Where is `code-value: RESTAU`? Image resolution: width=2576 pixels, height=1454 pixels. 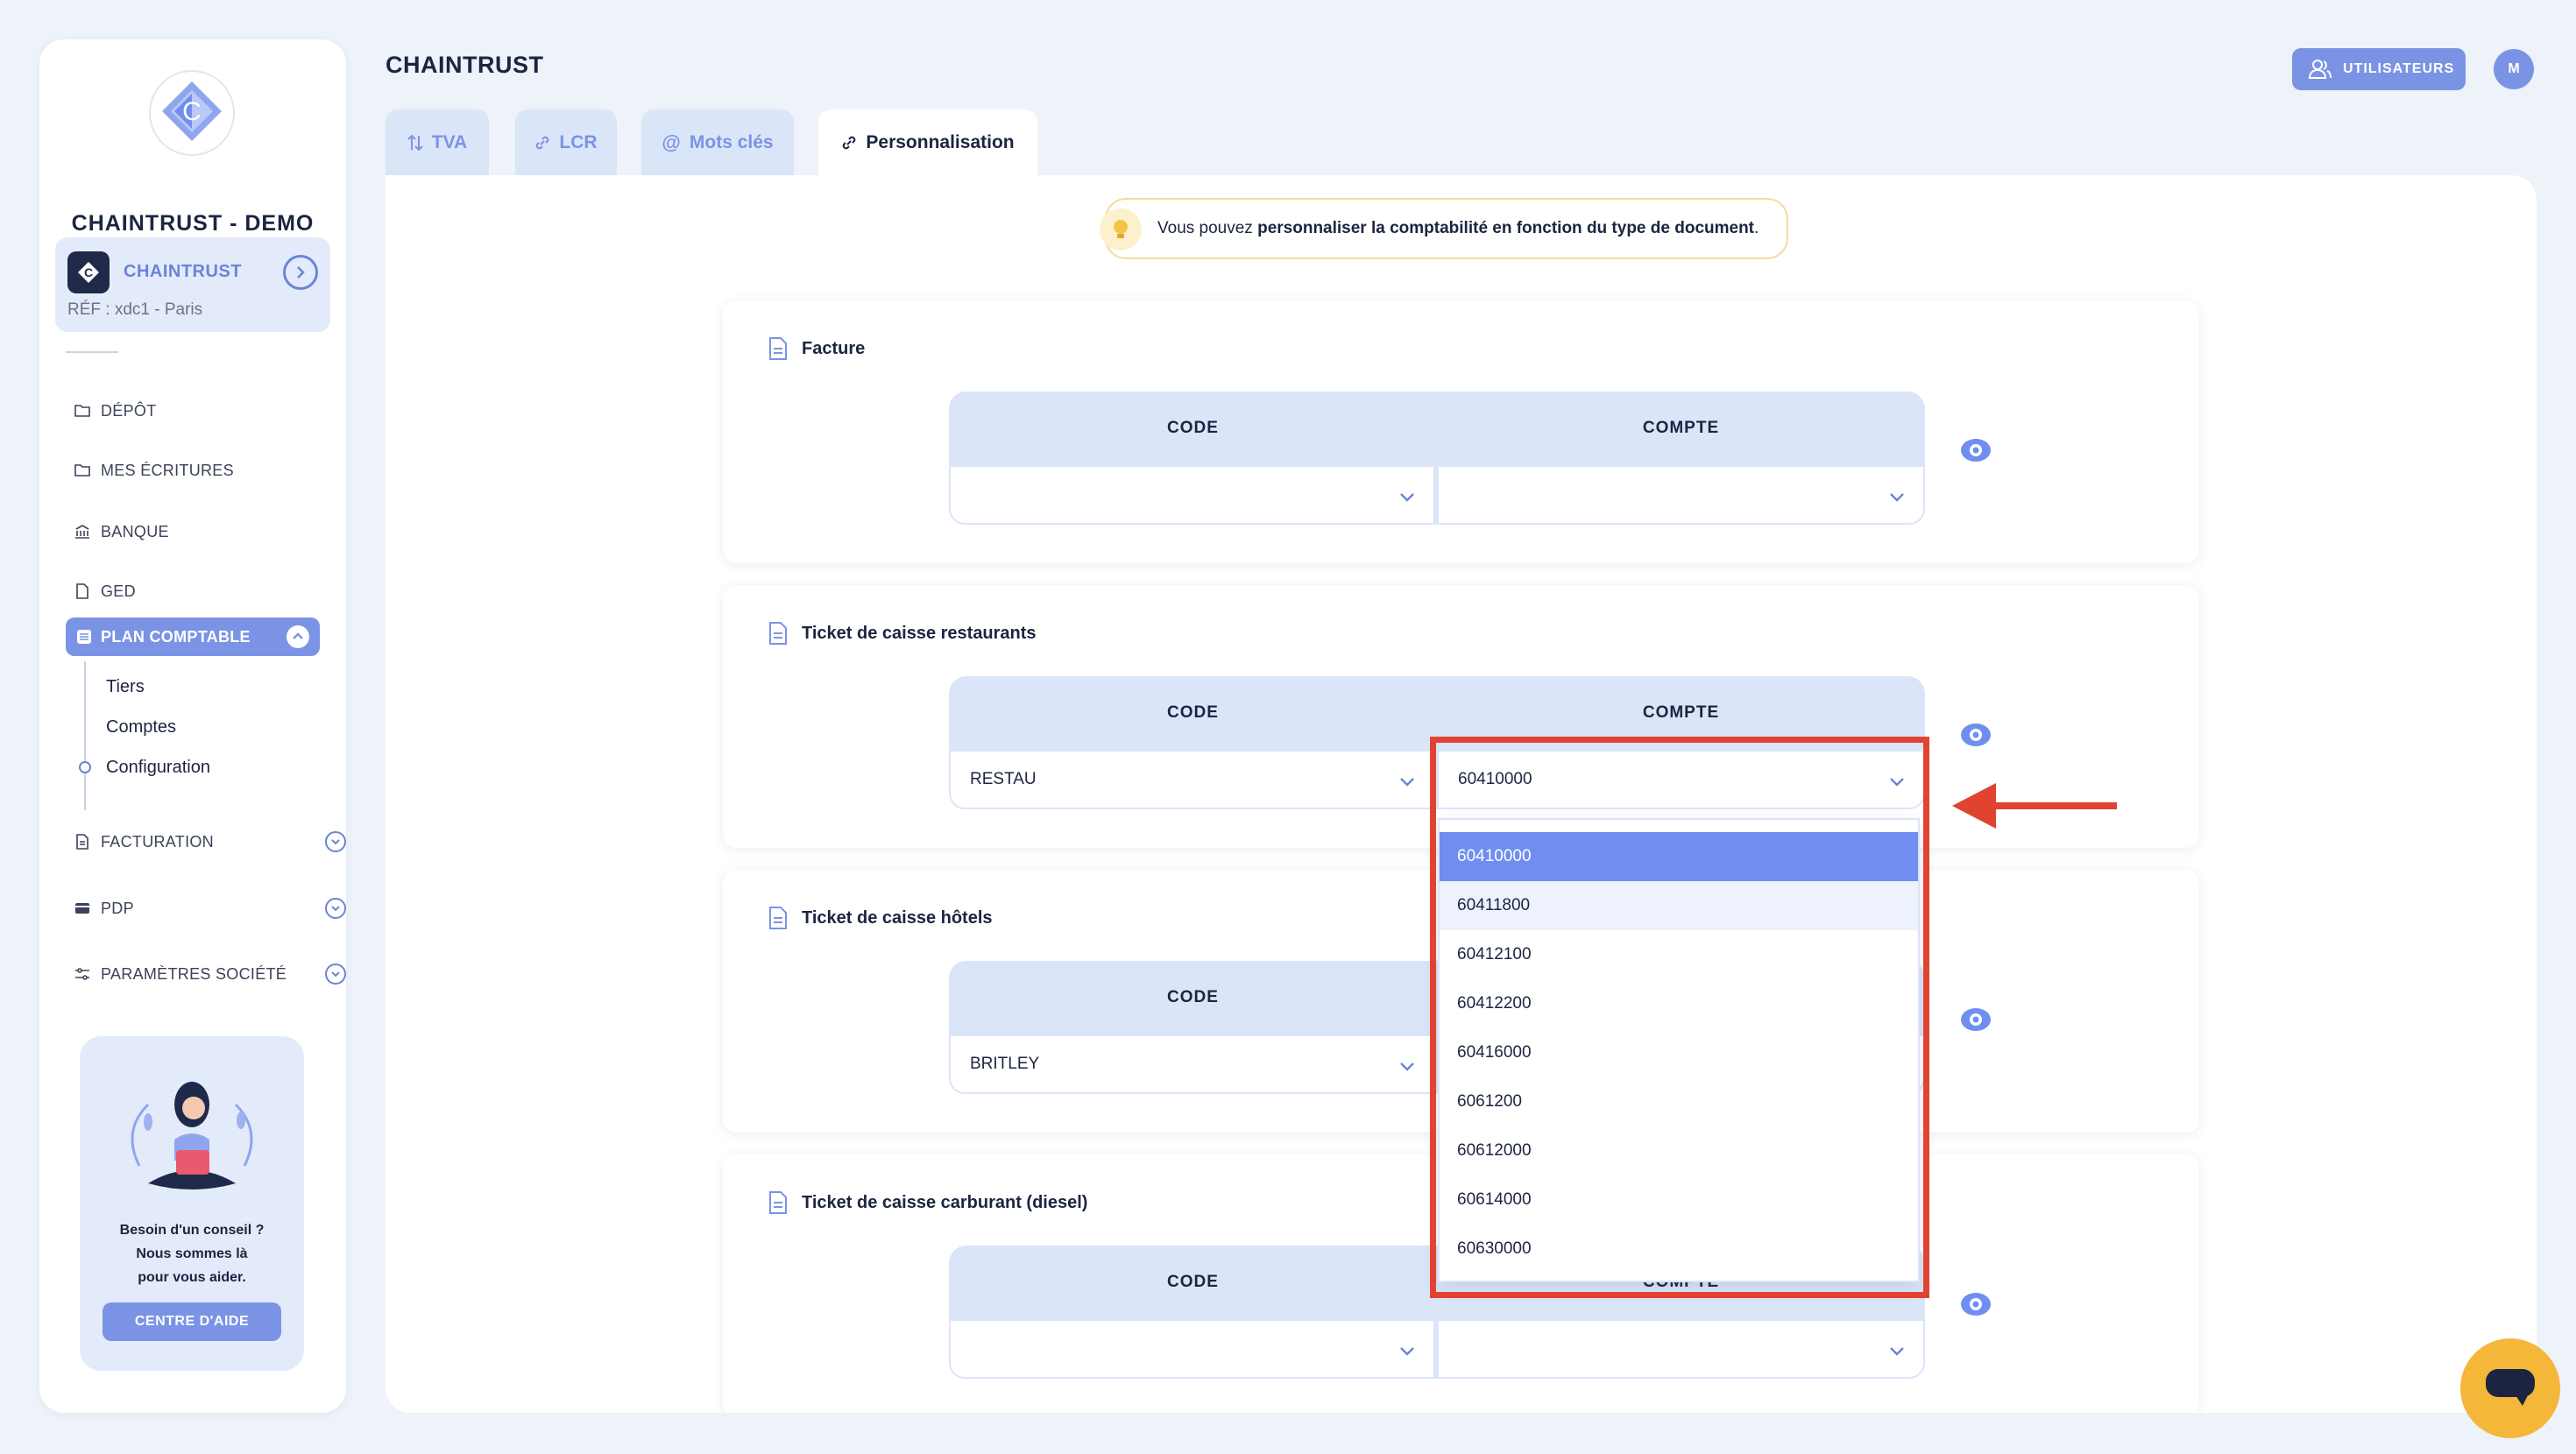 code-value: RESTAU is located at coordinates (1003, 779).